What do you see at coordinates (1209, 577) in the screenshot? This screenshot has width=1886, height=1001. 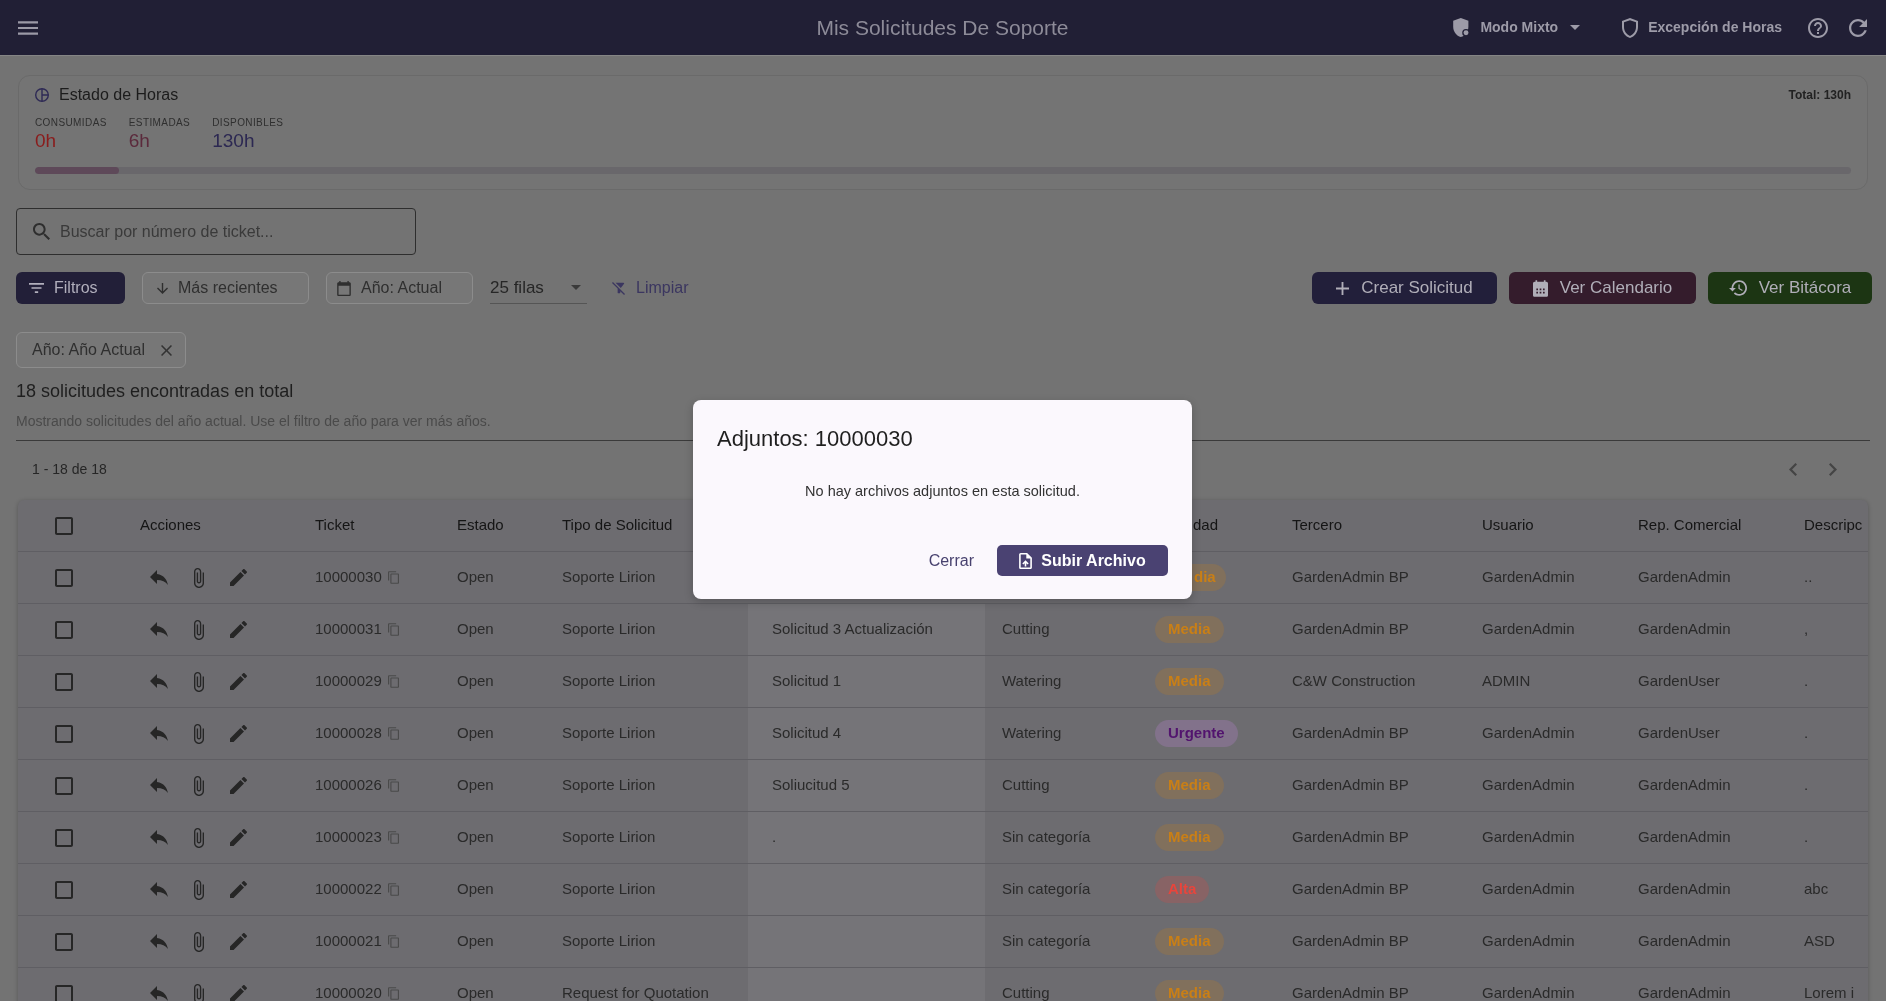 I see `priority-tag: dia` at bounding box center [1209, 577].